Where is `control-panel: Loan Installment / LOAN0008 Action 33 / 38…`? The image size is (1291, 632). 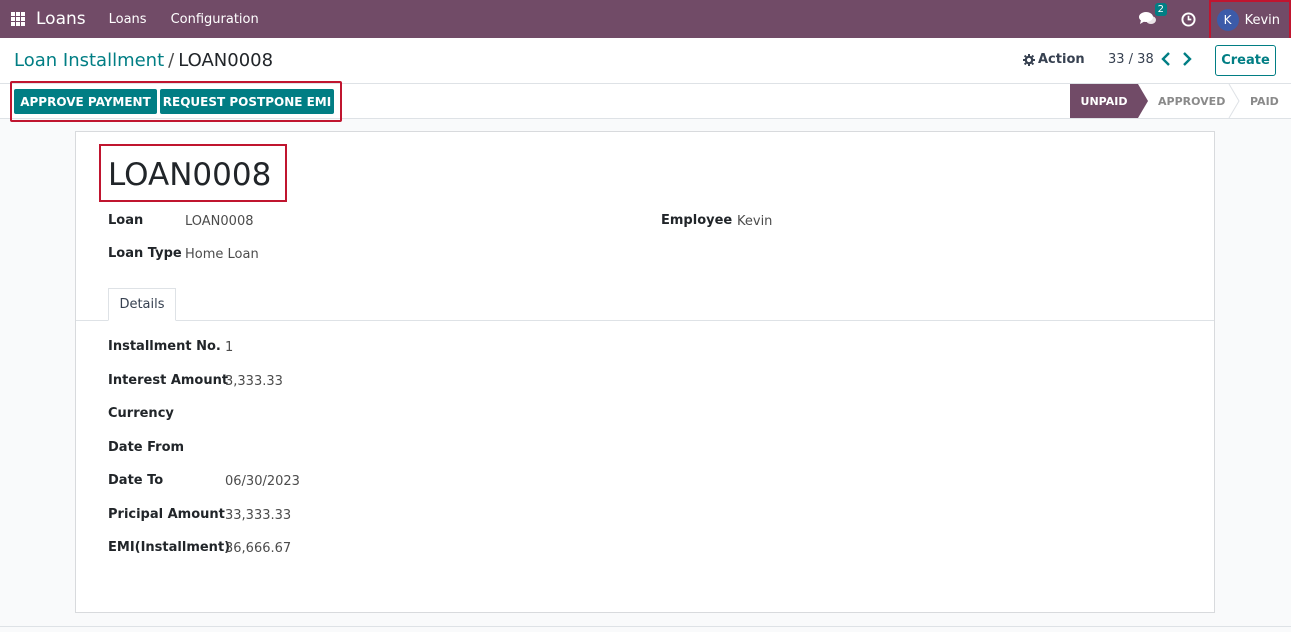 control-panel: Loan Installment / LOAN0008 Action 33 / 38… is located at coordinates (645, 61).